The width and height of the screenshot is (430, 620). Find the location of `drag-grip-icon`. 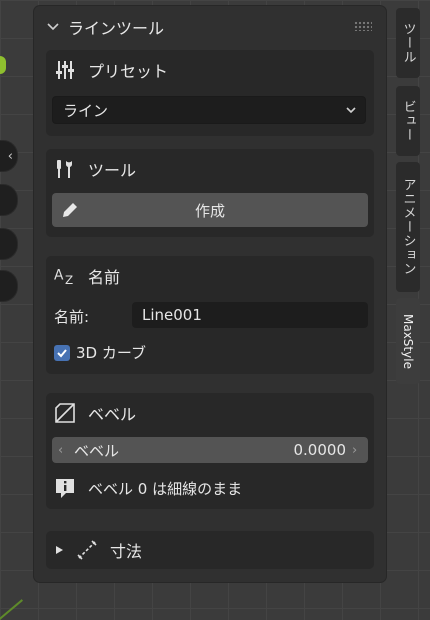

drag-grip-icon is located at coordinates (363, 26).